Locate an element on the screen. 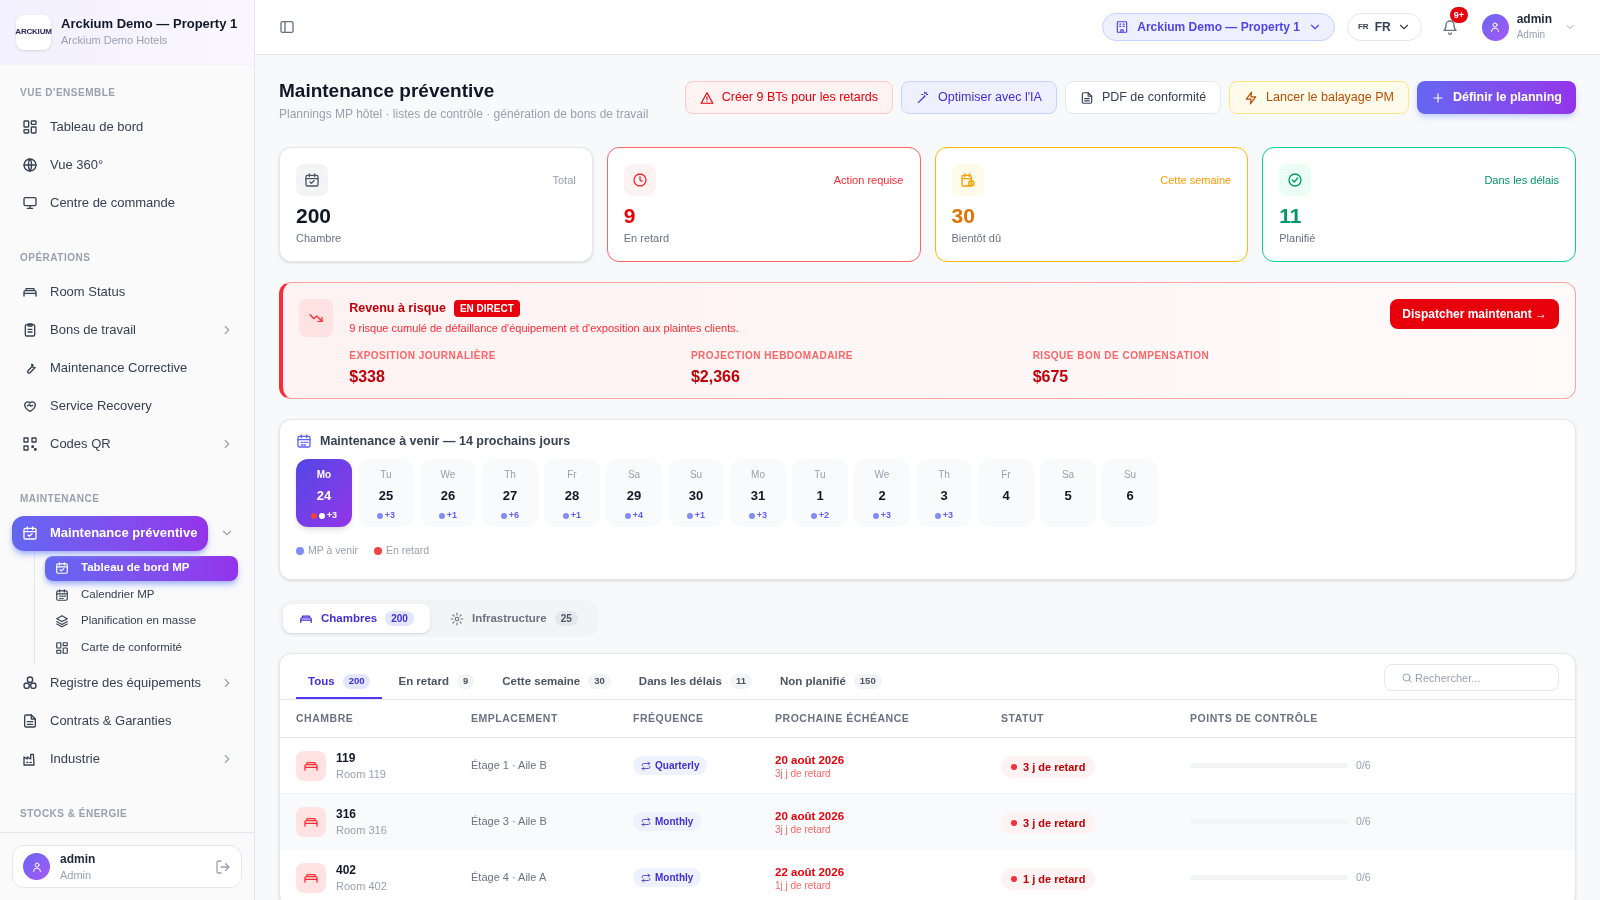 The image size is (1600, 900). action-button: PDF de conformité is located at coordinates (1143, 97).